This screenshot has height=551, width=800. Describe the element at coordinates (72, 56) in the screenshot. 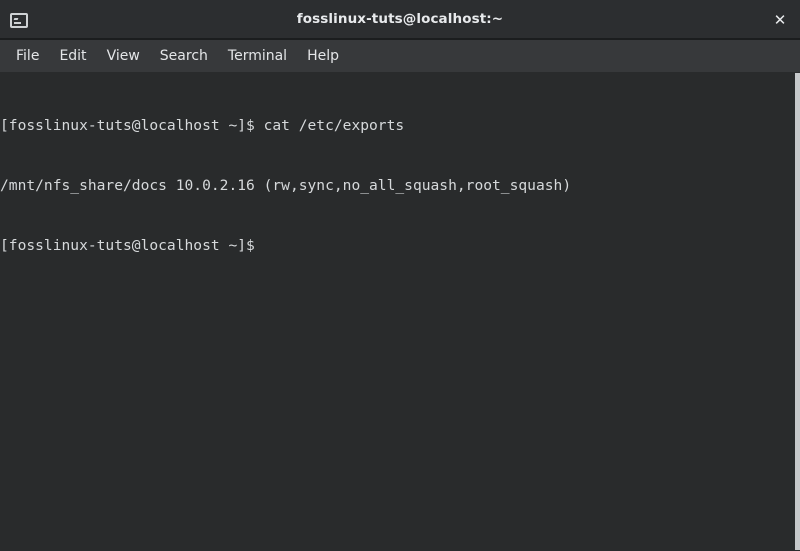

I see `menu-item-edit: Edit` at that location.